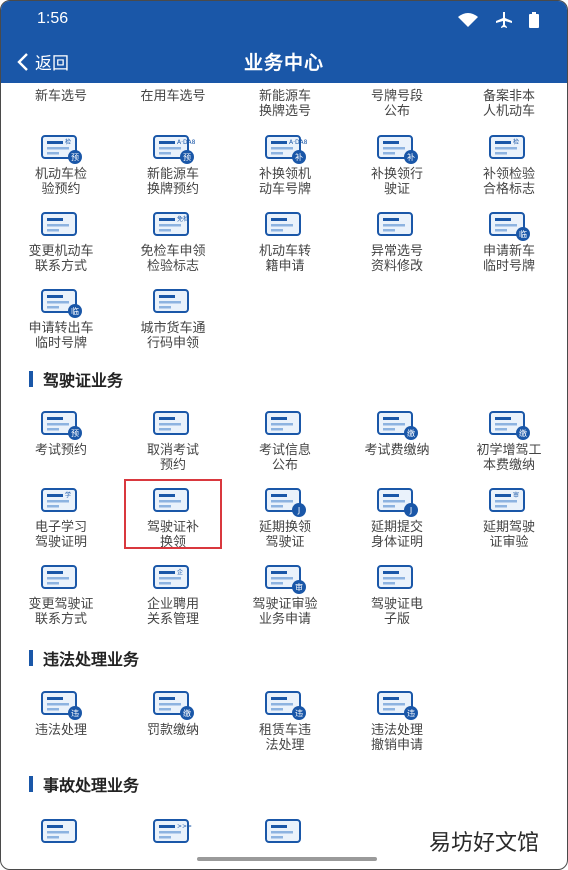 The height and width of the screenshot is (870, 568). I want to click on accident-service-item: >>>, so click(173, 840).